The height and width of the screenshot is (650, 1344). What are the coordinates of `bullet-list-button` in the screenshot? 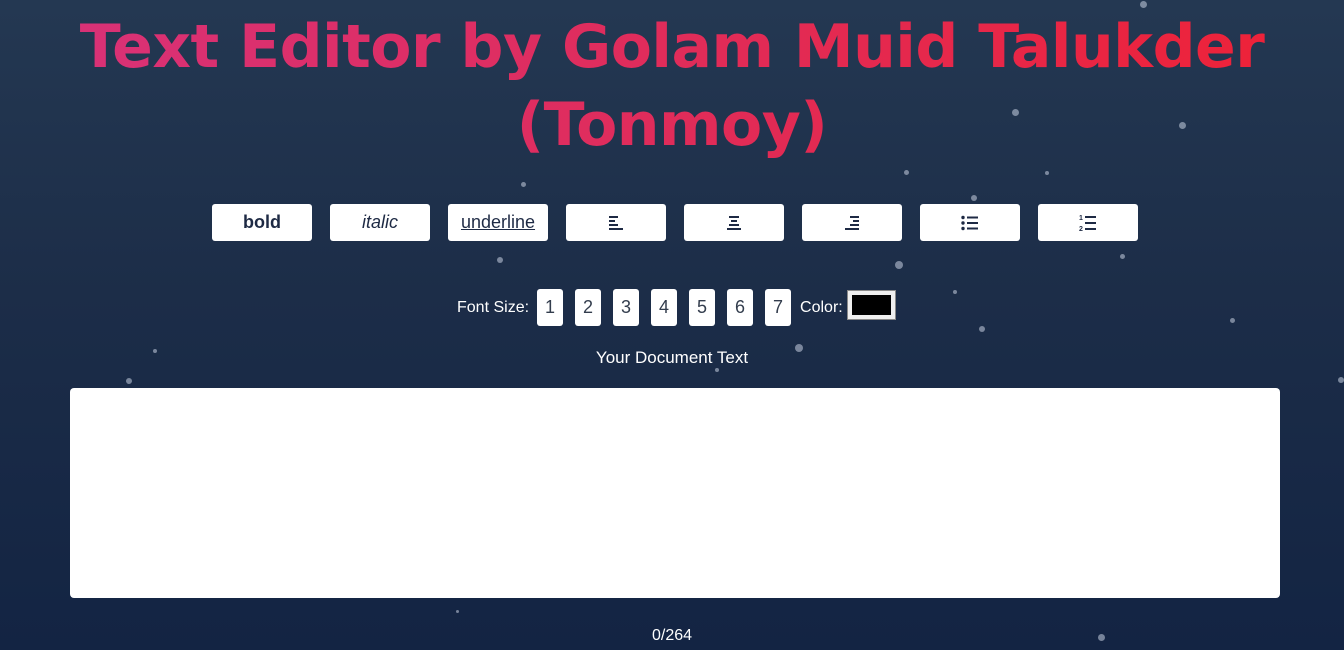 It's located at (970, 222).